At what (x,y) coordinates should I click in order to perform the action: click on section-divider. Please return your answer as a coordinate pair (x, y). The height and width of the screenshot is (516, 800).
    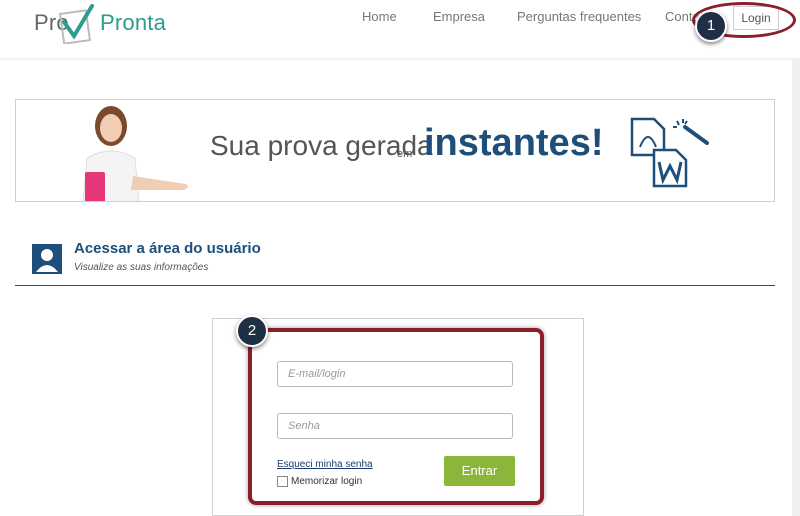
    Looking at the image, I should click on (395, 285).